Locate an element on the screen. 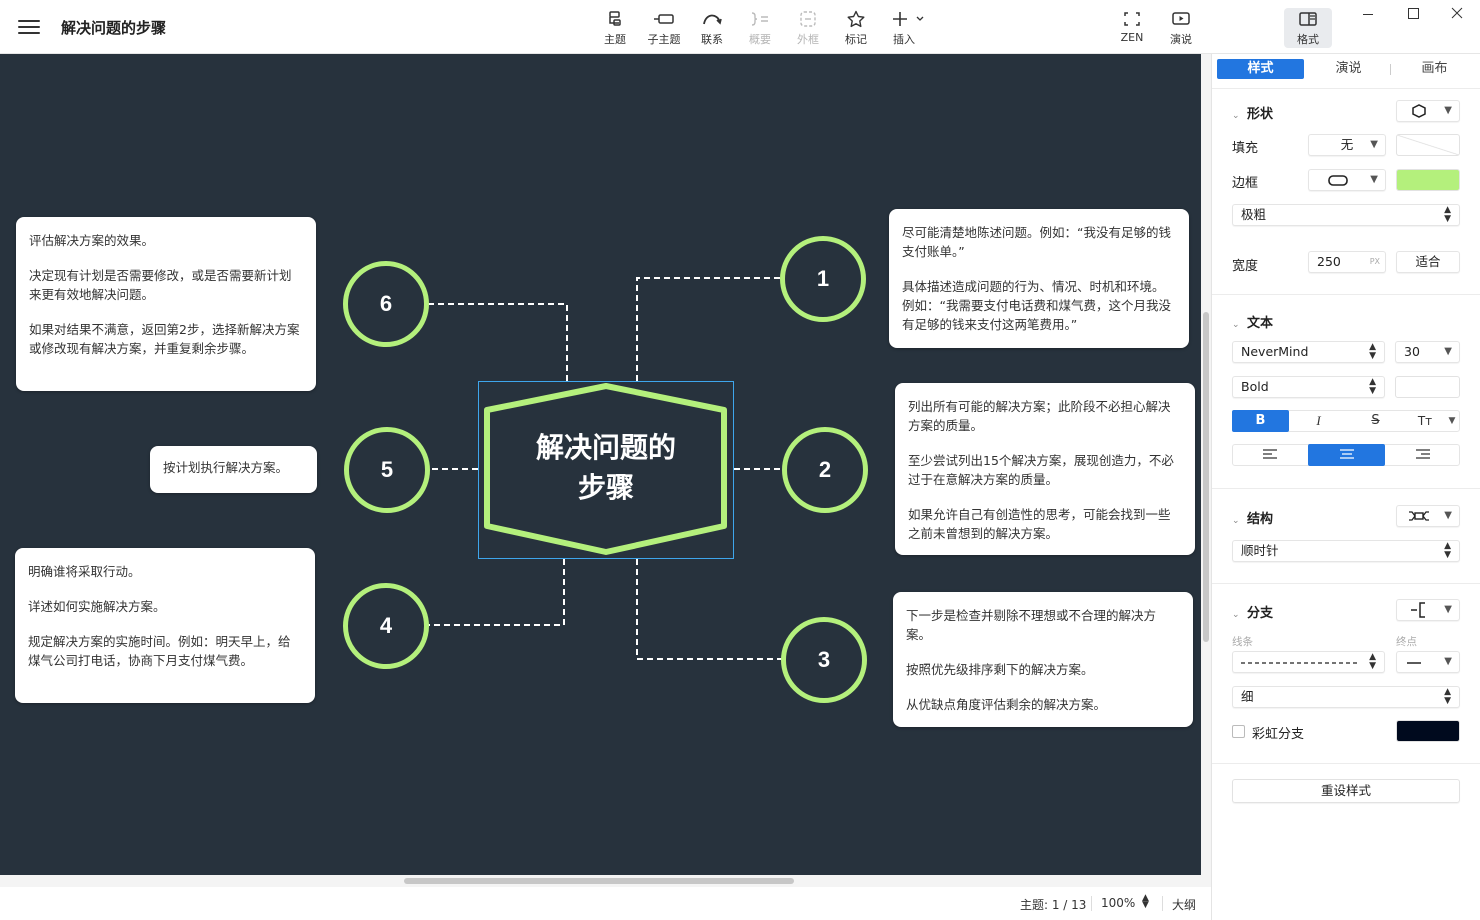 The image size is (1480, 920). line-style-select: ▲ ▼ is located at coordinates (1308, 662).